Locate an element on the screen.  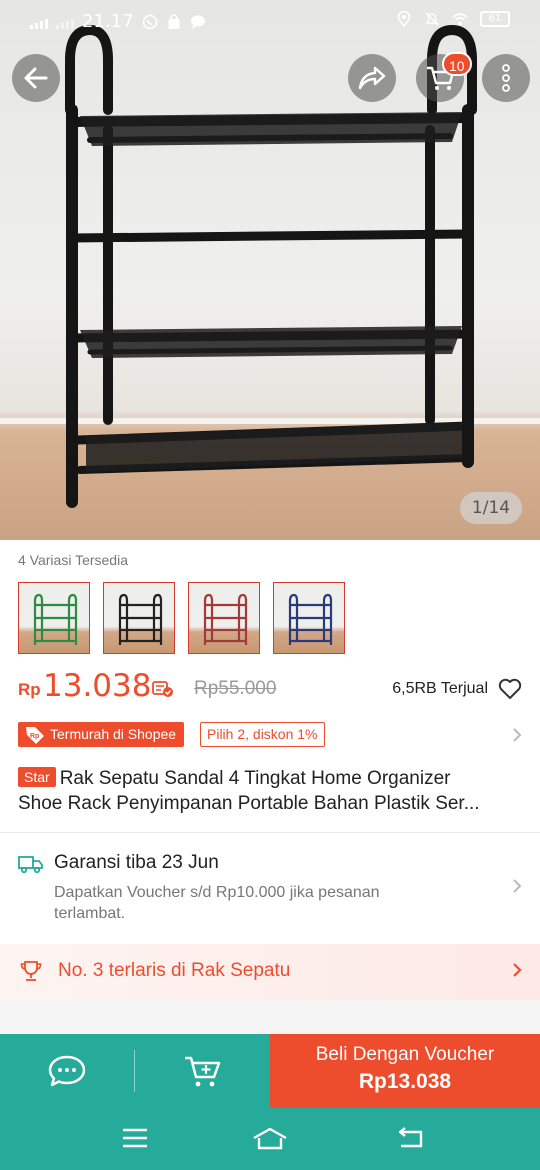
divider is located at coordinates (270, 832).